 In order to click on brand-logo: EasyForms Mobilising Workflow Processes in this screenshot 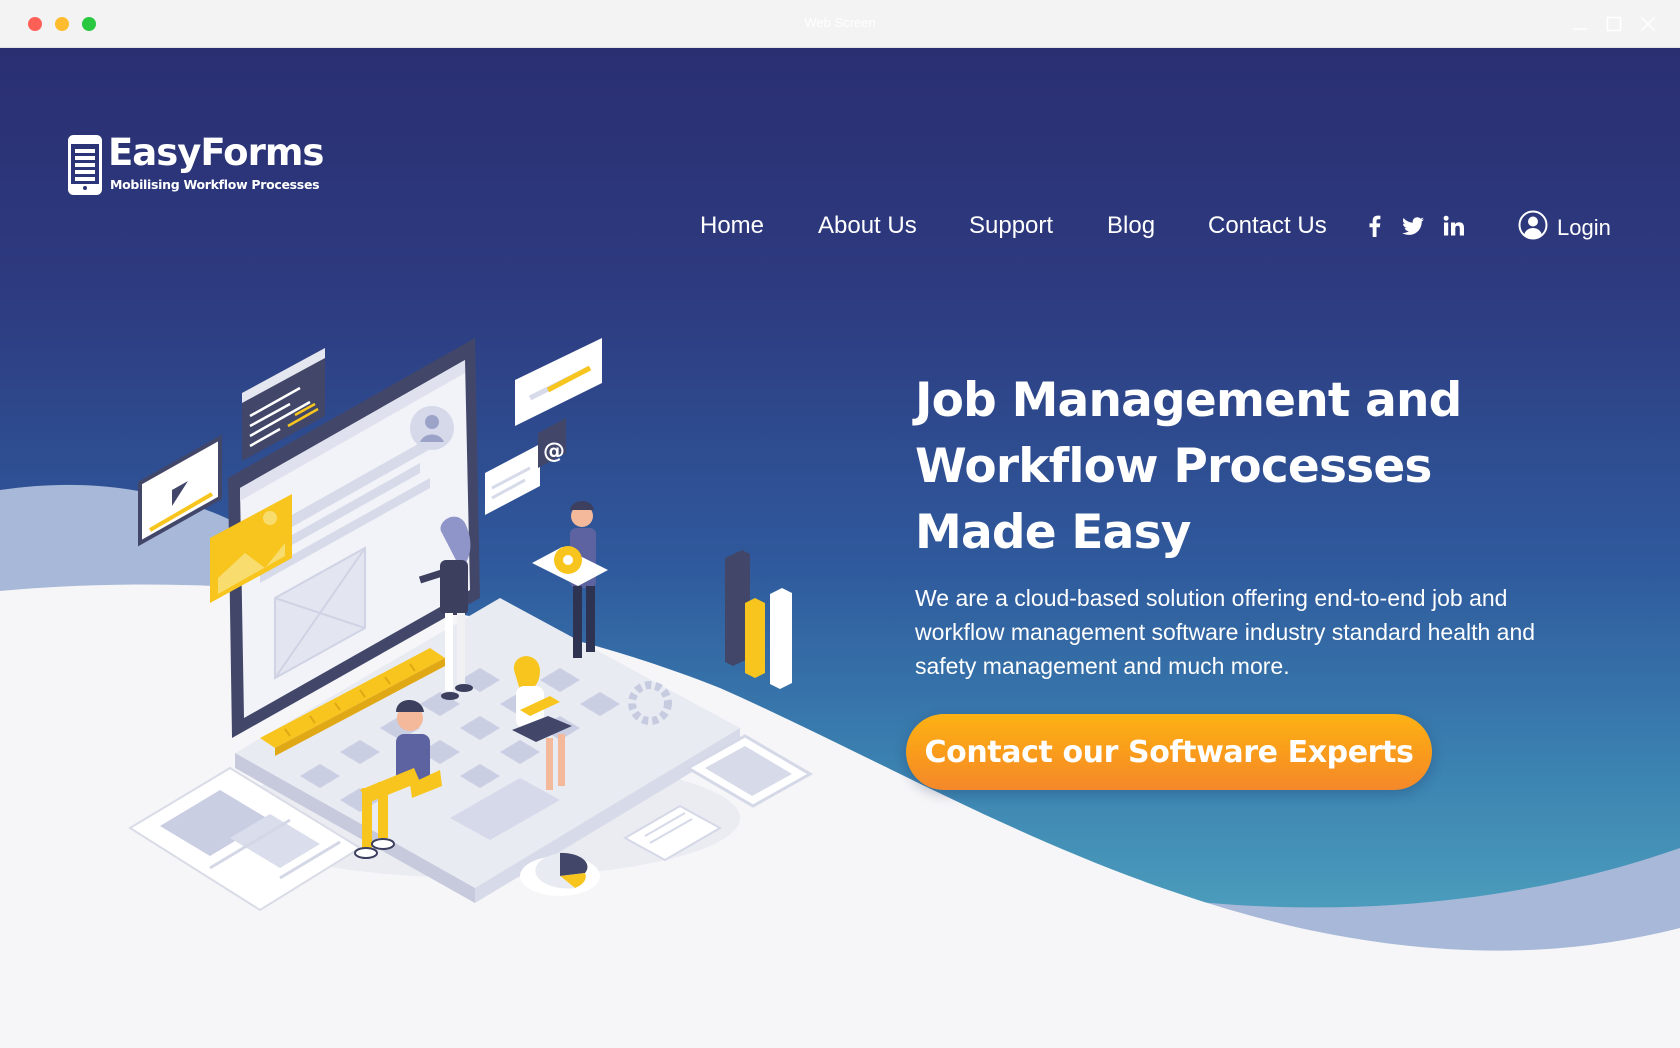, I will do `click(196, 165)`.